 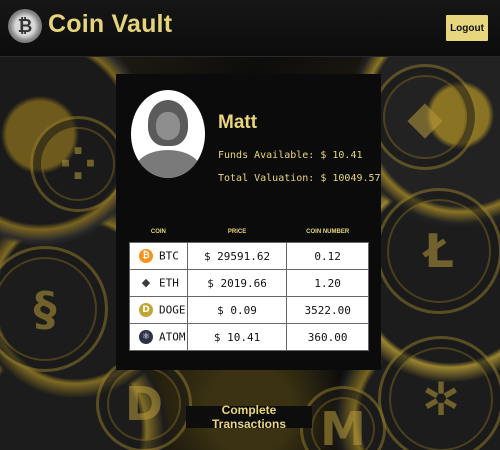 What do you see at coordinates (238, 122) in the screenshot?
I see `user-name: Matt` at bounding box center [238, 122].